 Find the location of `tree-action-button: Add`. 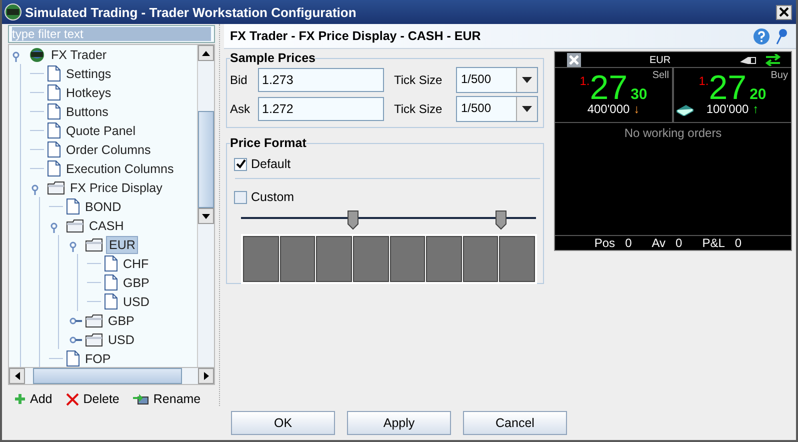

tree-action-button: Add is located at coordinates (33, 399).